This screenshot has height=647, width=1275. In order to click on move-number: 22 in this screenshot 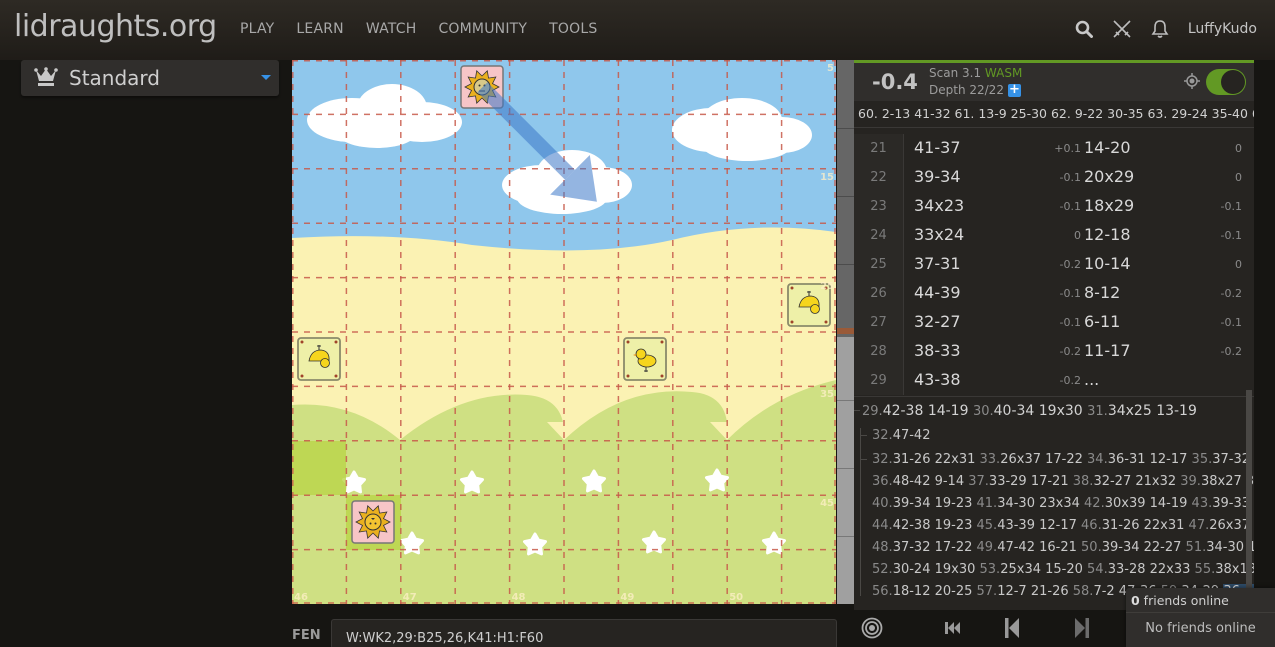, I will do `click(879, 177)`.